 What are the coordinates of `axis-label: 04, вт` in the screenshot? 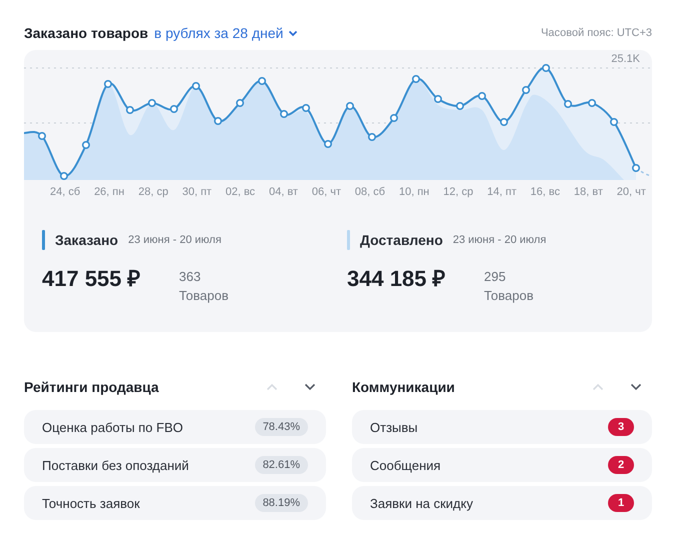 It's located at (283, 192).